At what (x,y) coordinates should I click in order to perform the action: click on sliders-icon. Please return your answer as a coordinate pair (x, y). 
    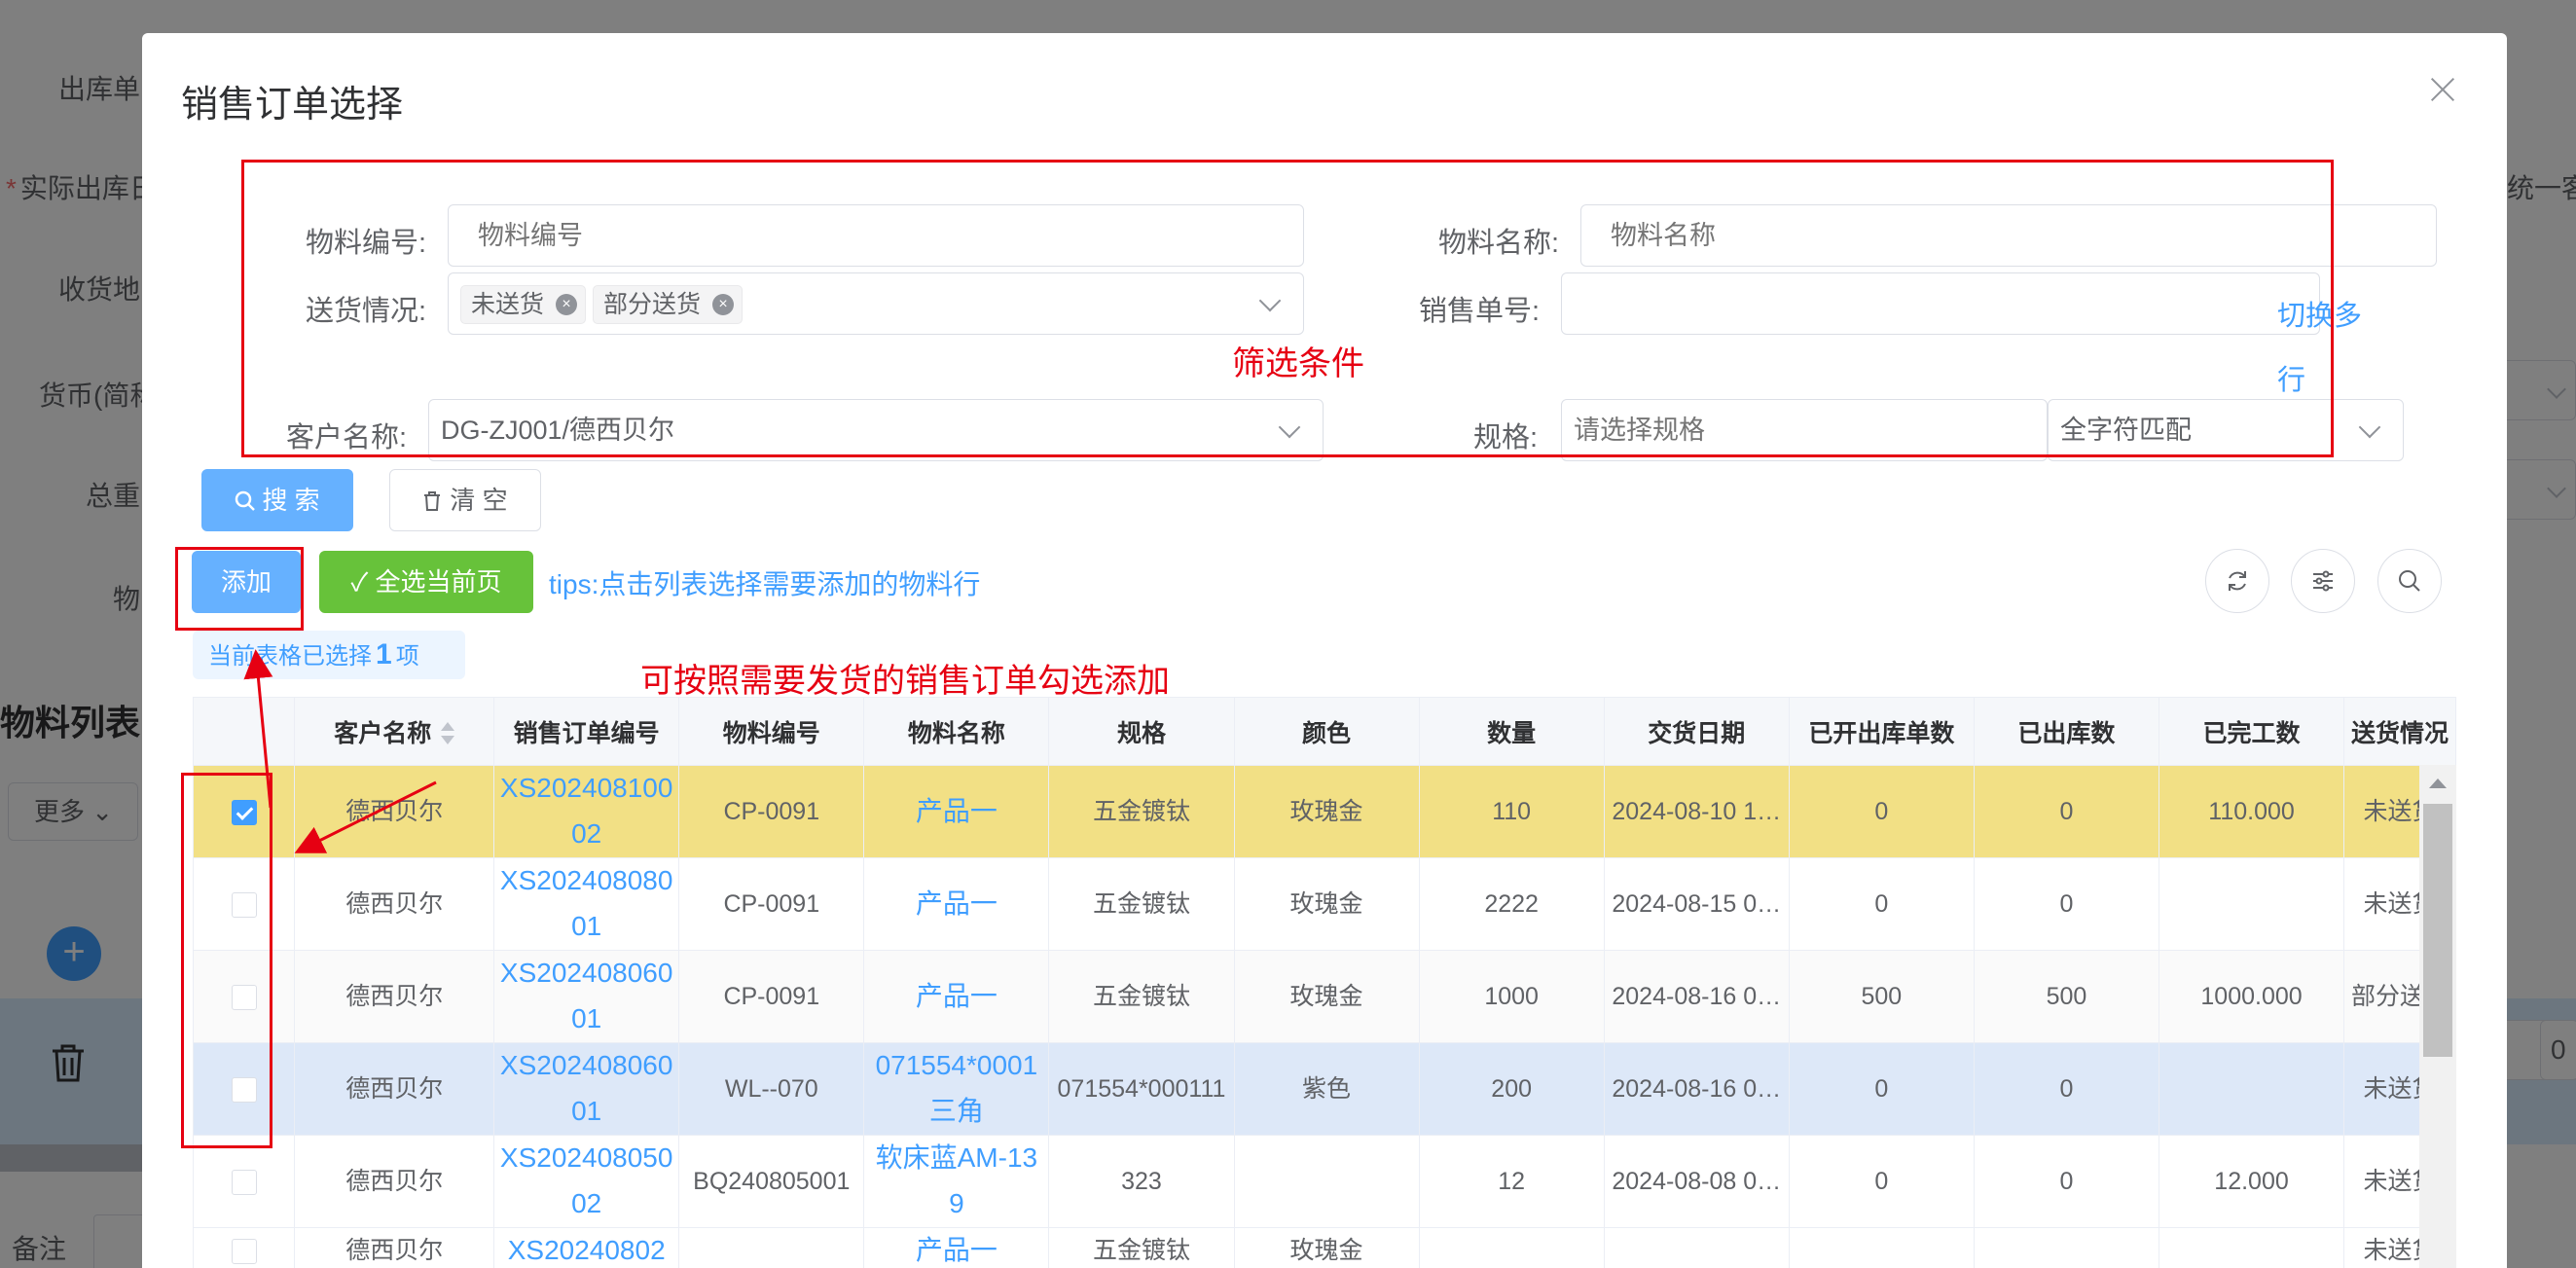
    Looking at the image, I should click on (2323, 581).